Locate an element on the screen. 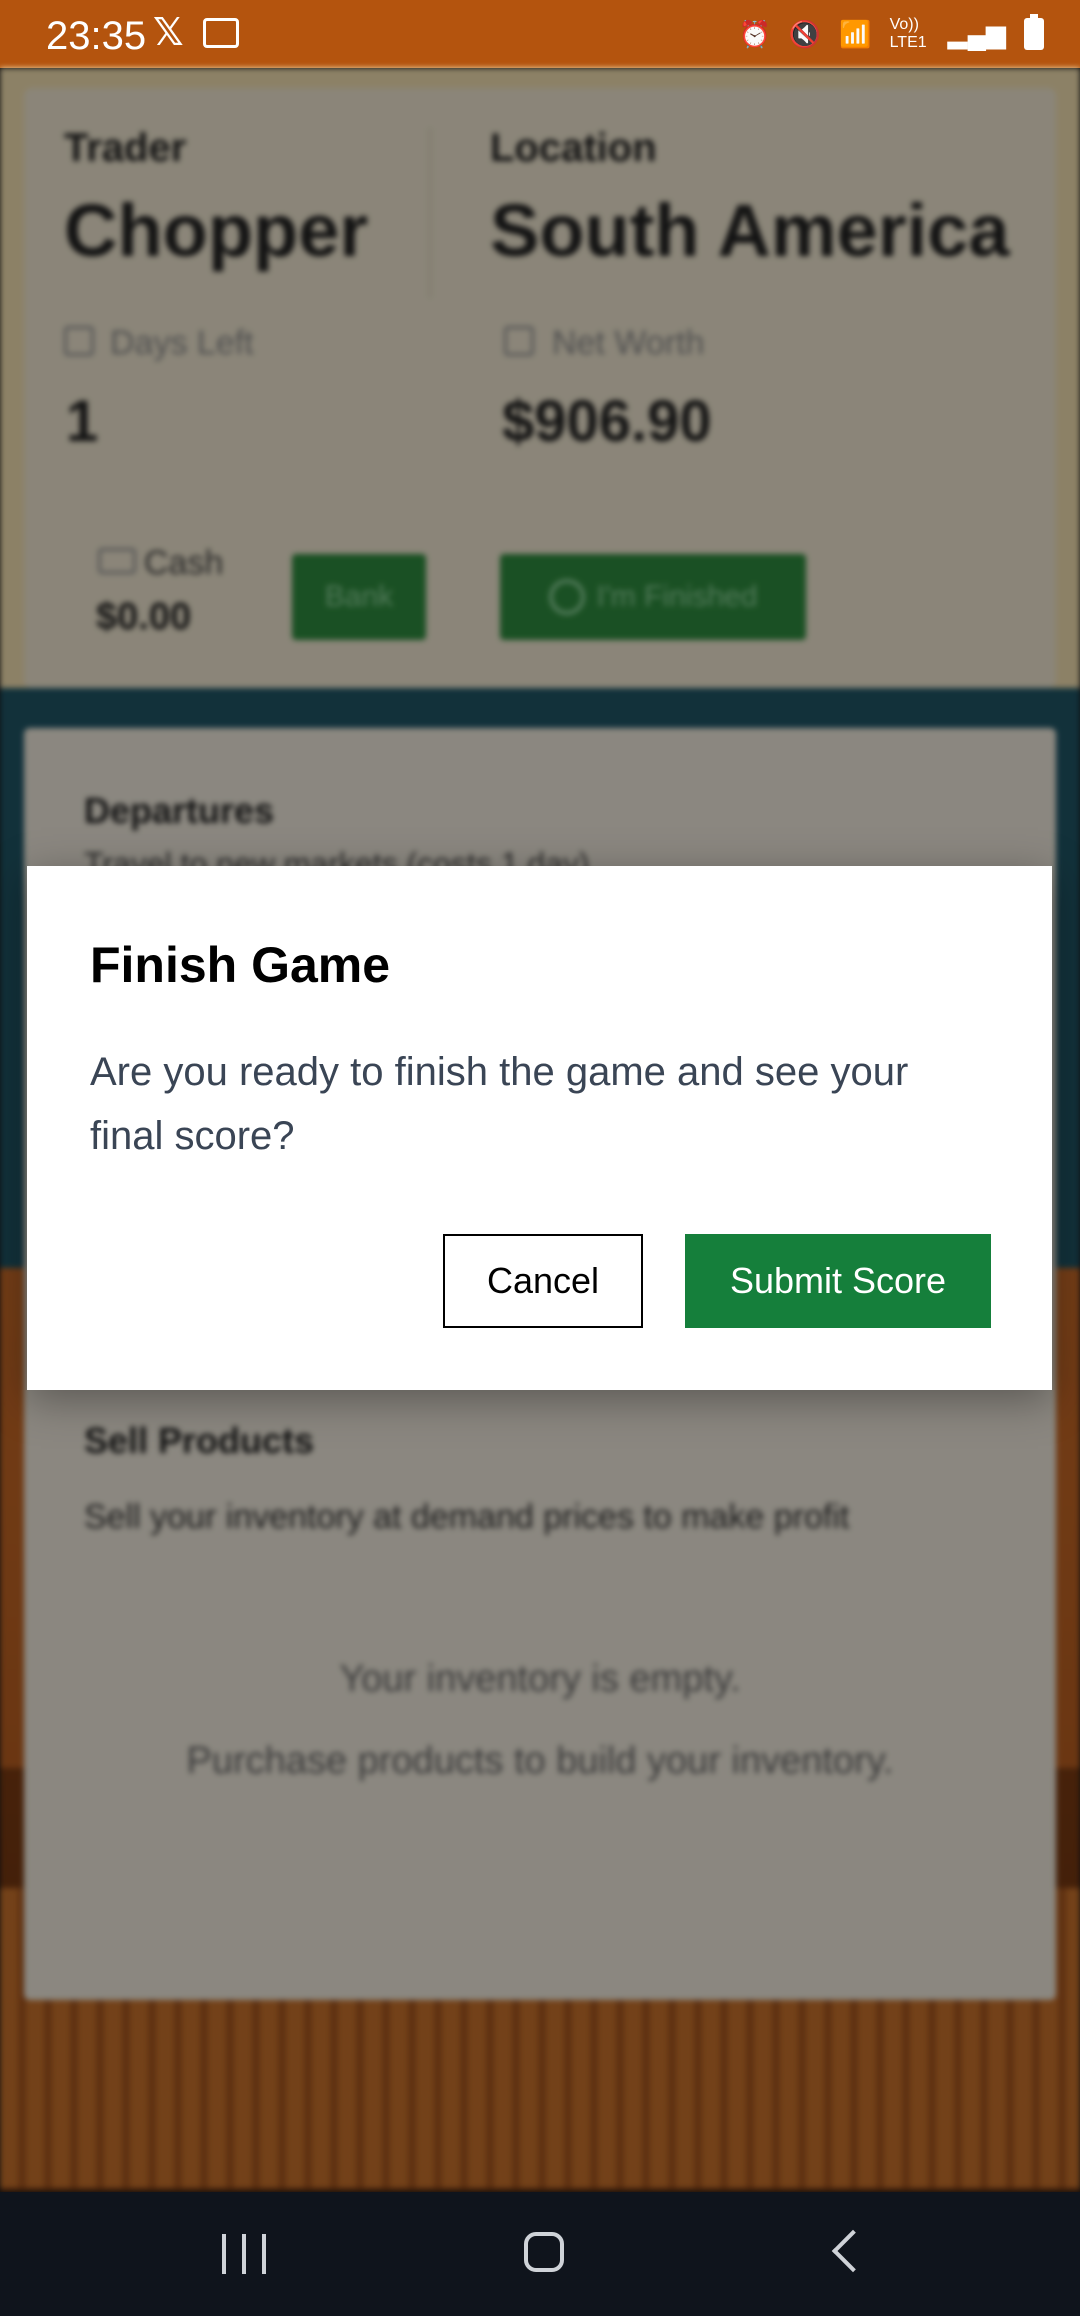 This screenshot has width=1080, height=2316. wifi-icon: 📶 is located at coordinates (855, 34).